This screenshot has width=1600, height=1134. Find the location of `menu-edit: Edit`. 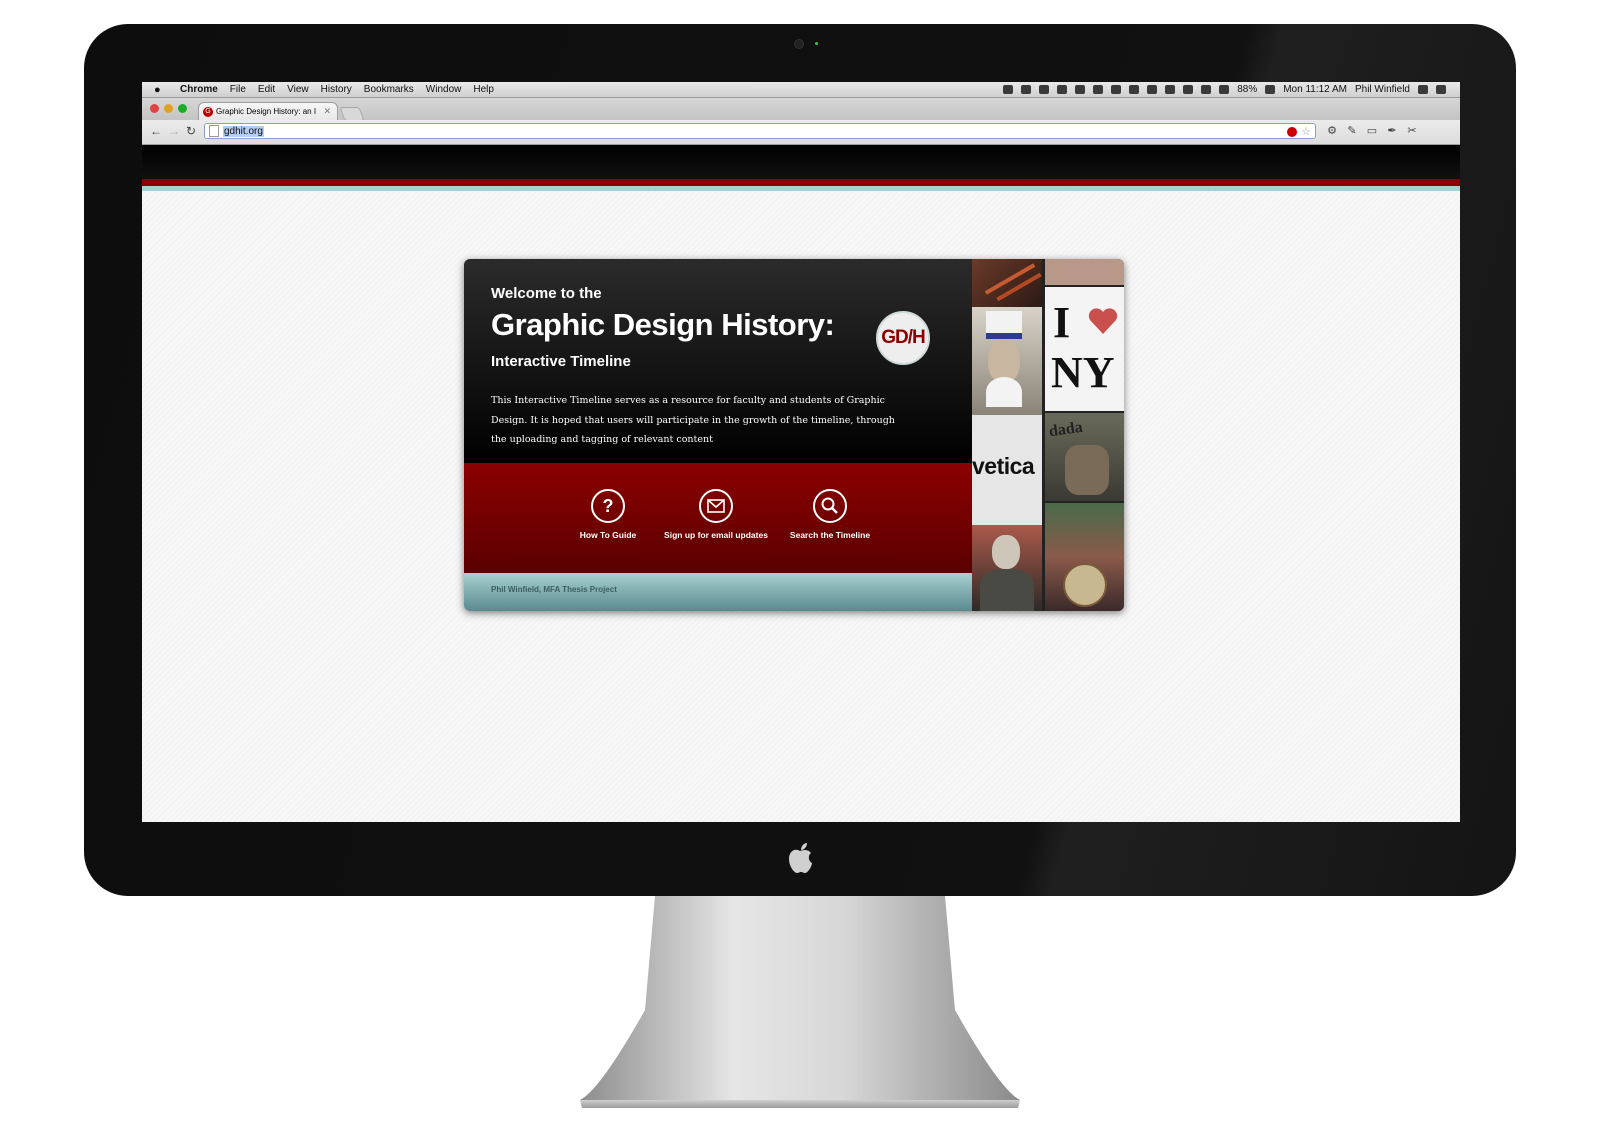

menu-edit: Edit is located at coordinates (266, 89).